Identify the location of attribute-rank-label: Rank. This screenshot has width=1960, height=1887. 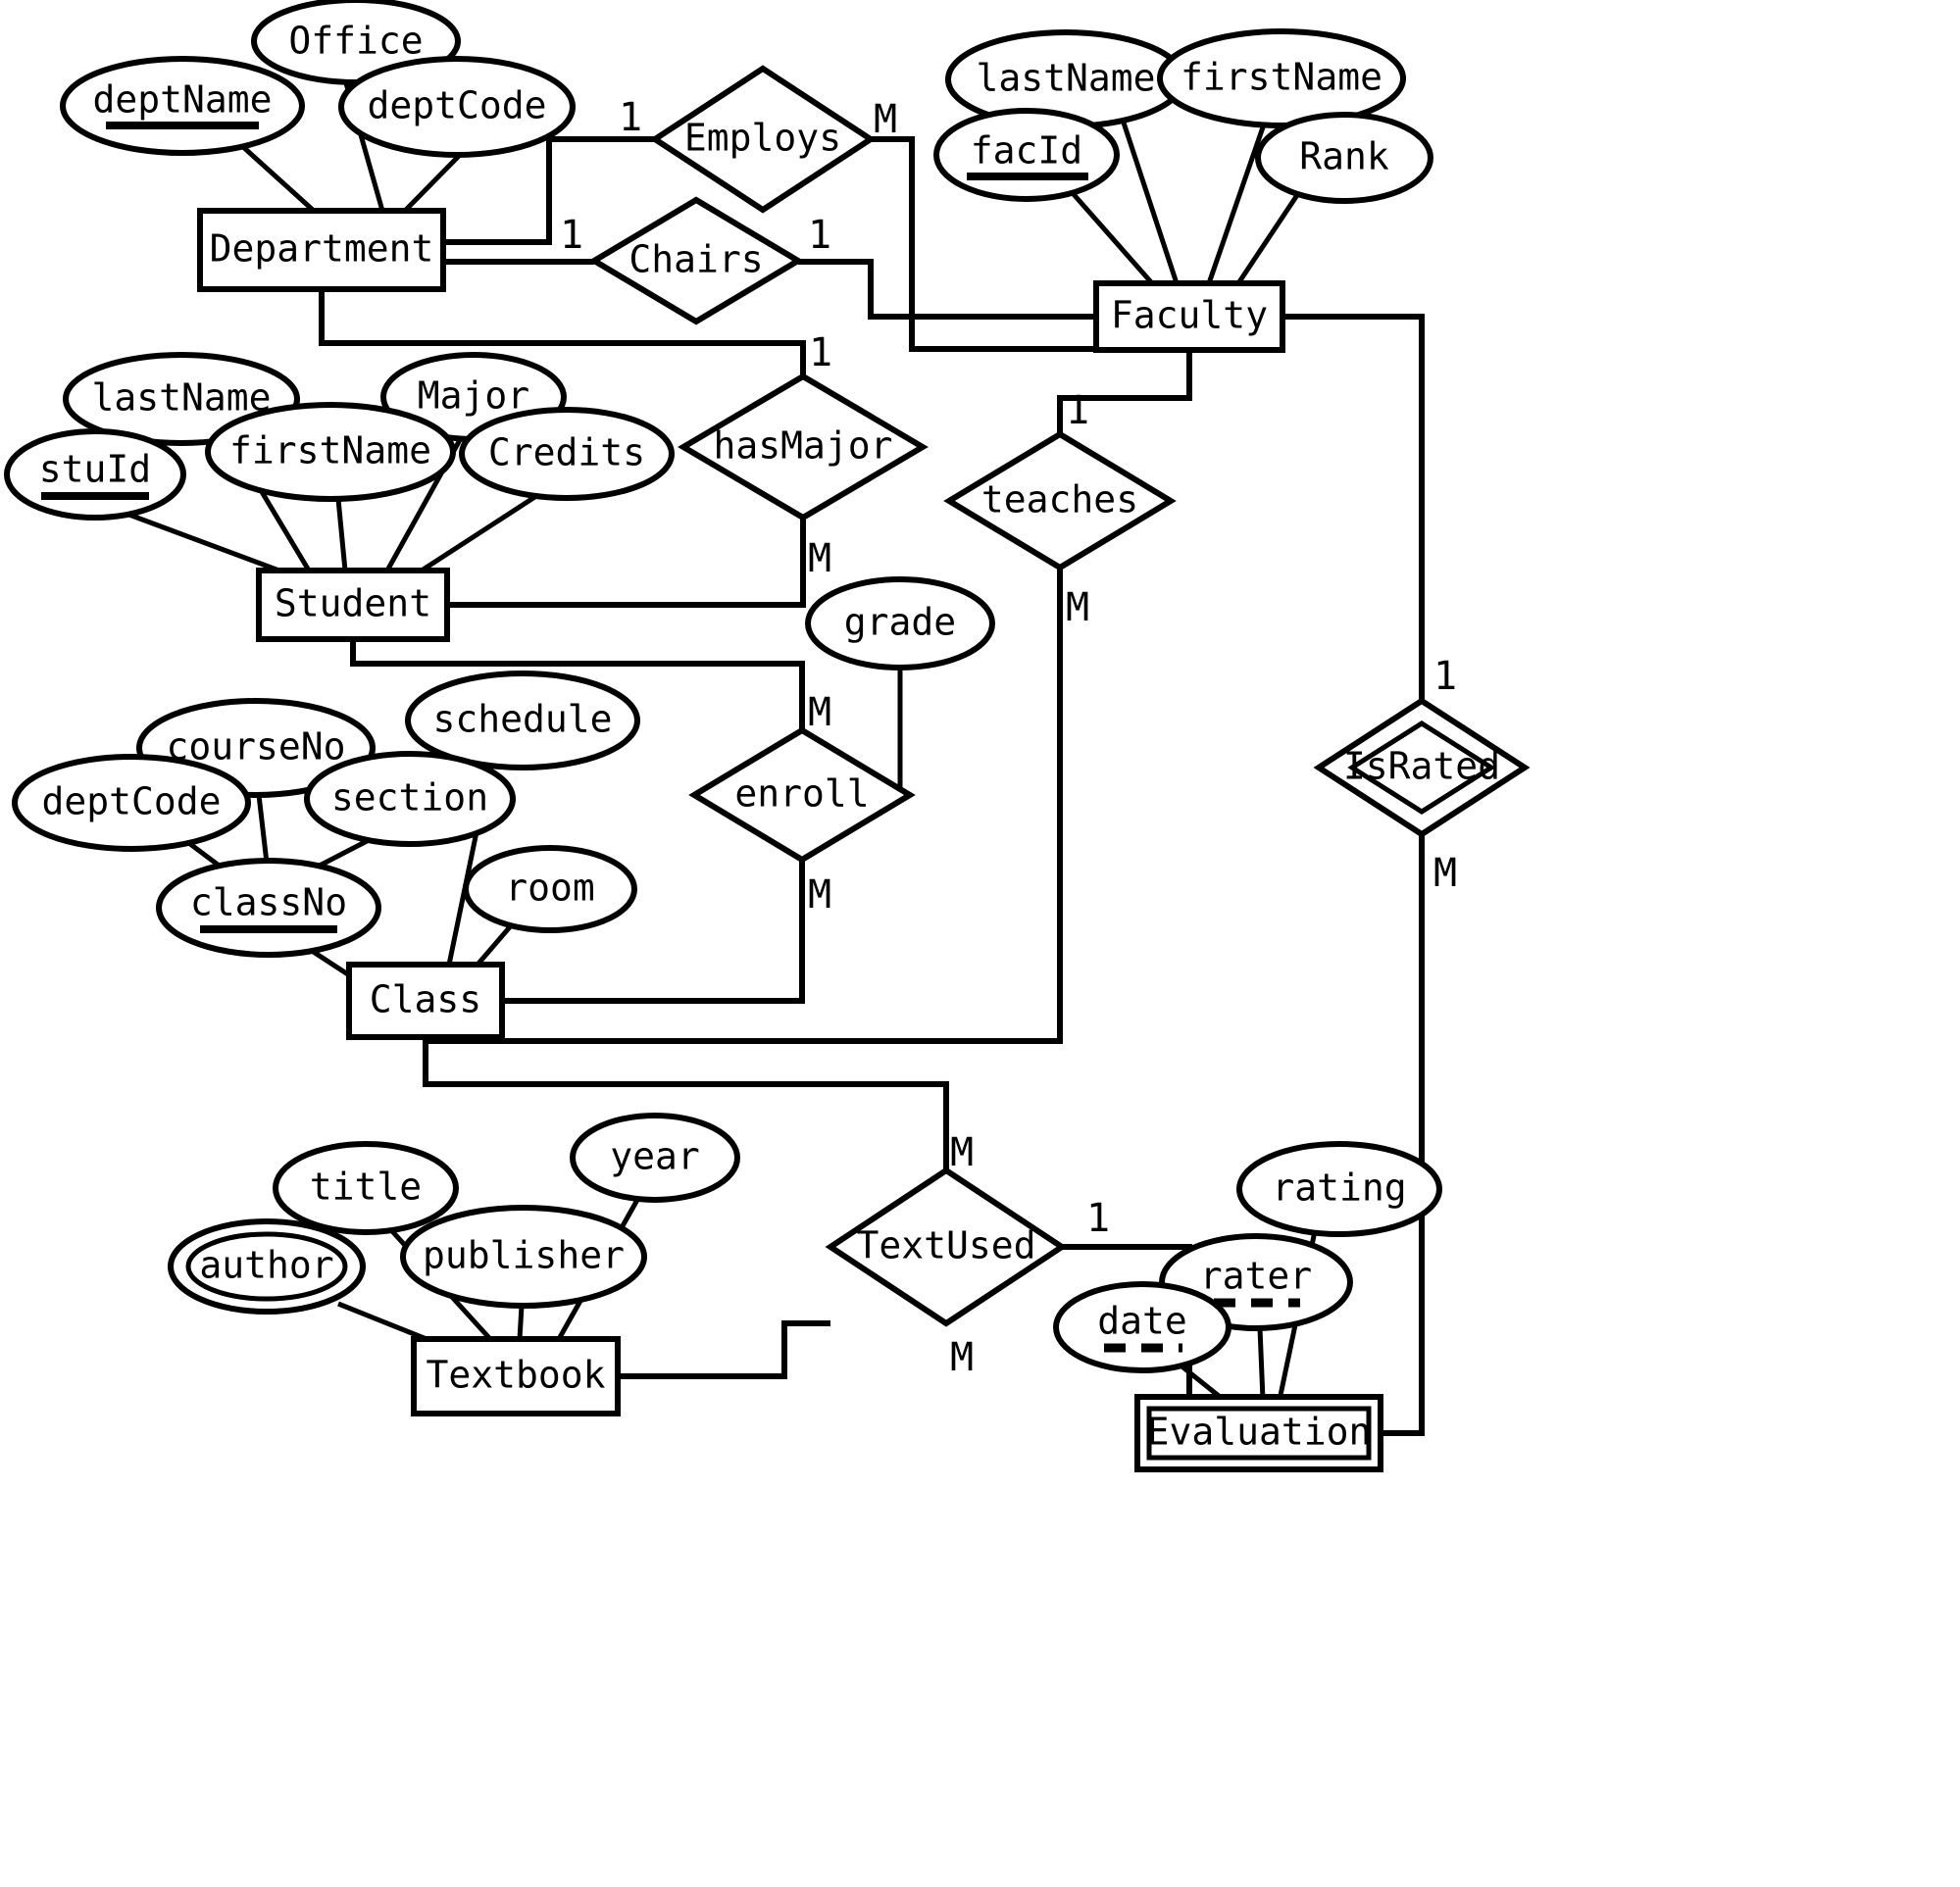
(1344, 156).